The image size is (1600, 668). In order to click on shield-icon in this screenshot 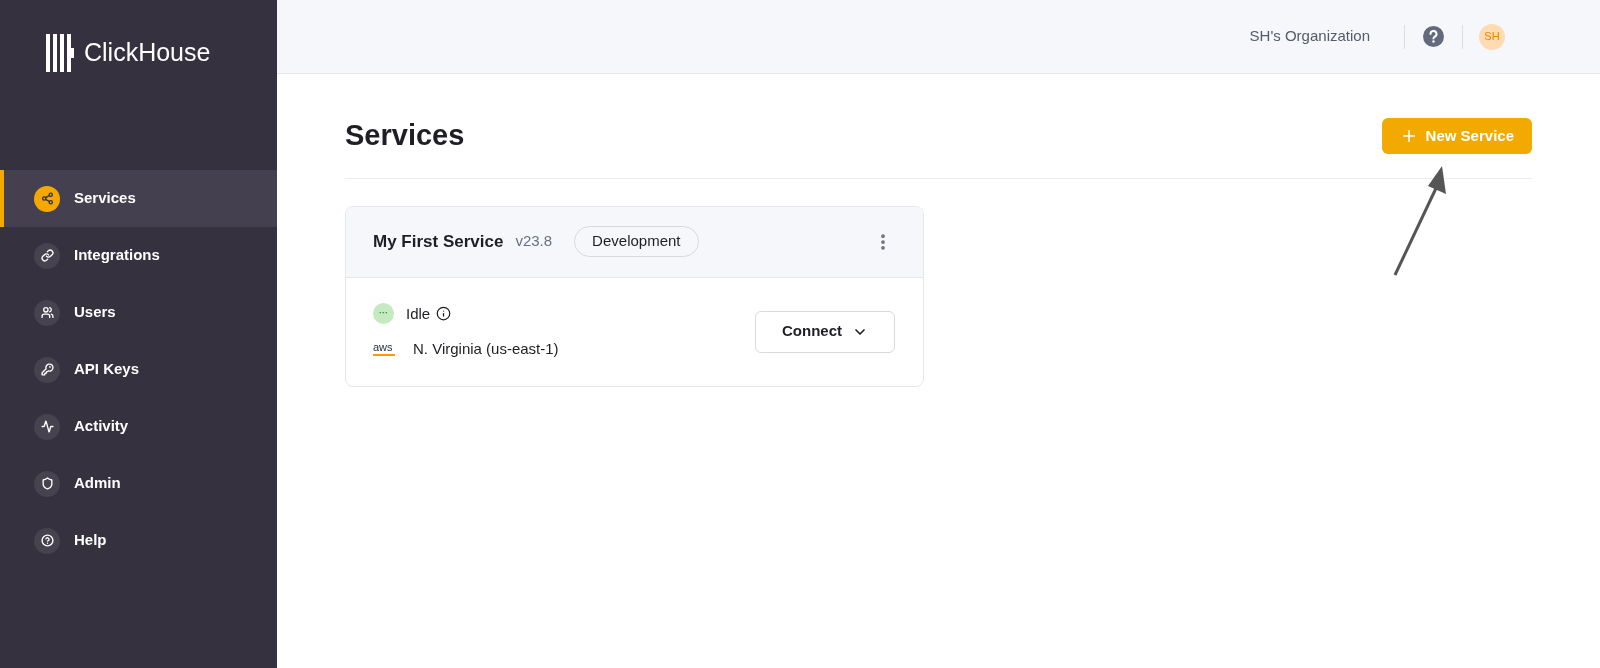, I will do `click(47, 483)`.